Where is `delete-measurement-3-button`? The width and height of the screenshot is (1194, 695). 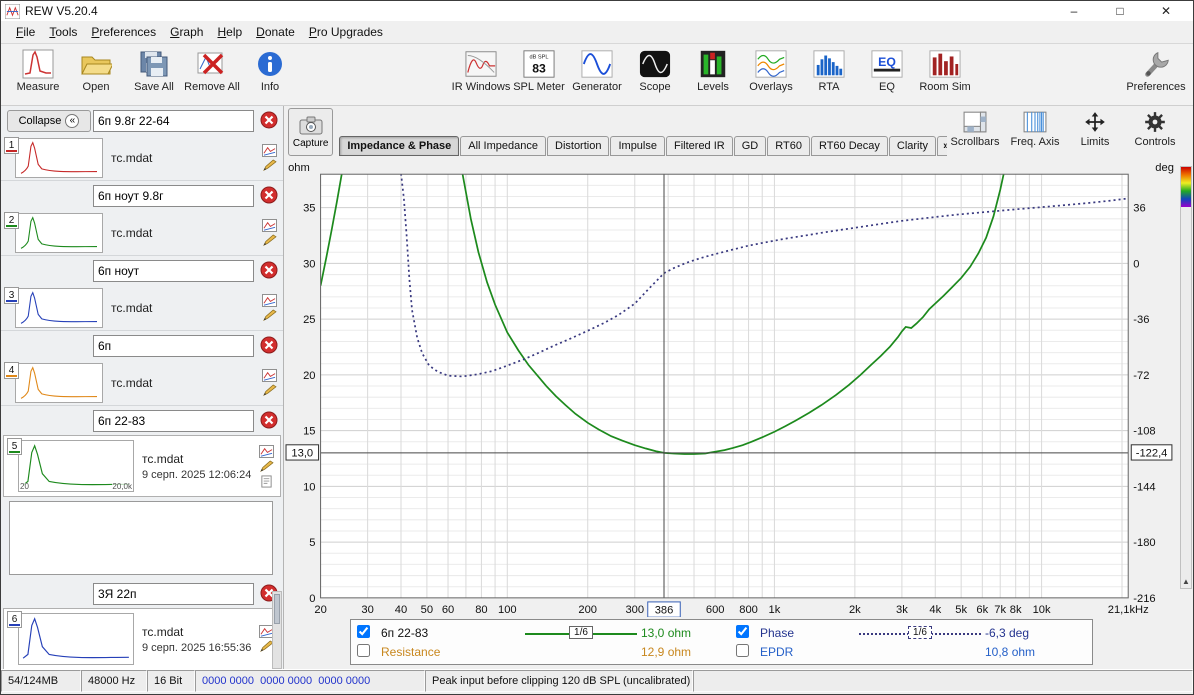 delete-measurement-3-button is located at coordinates (269, 271).